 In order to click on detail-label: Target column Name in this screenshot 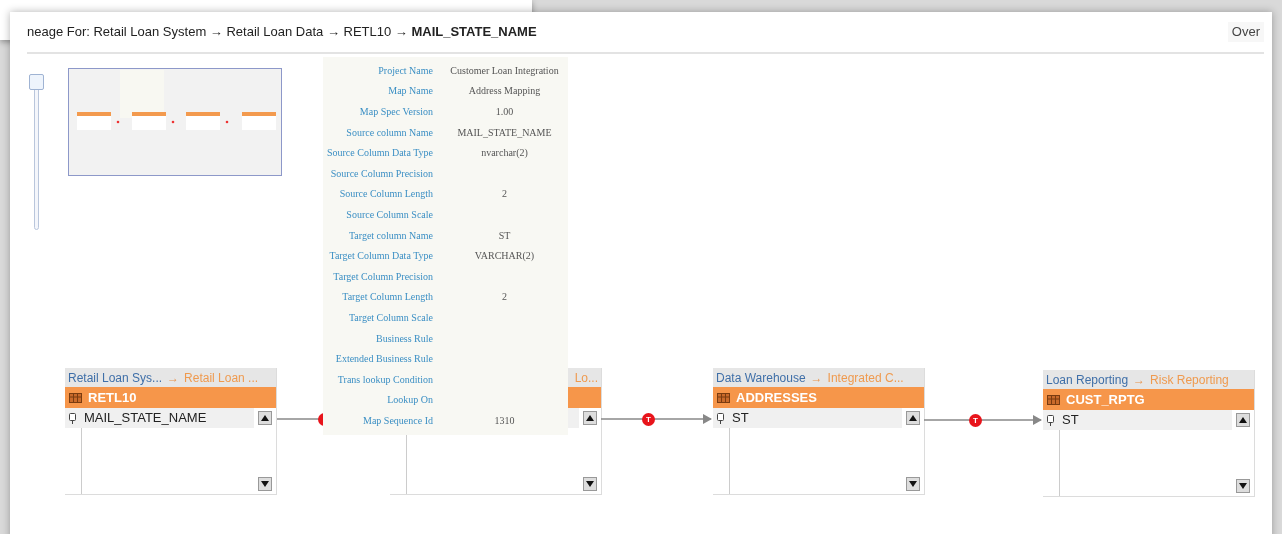, I will do `click(390, 235)`.